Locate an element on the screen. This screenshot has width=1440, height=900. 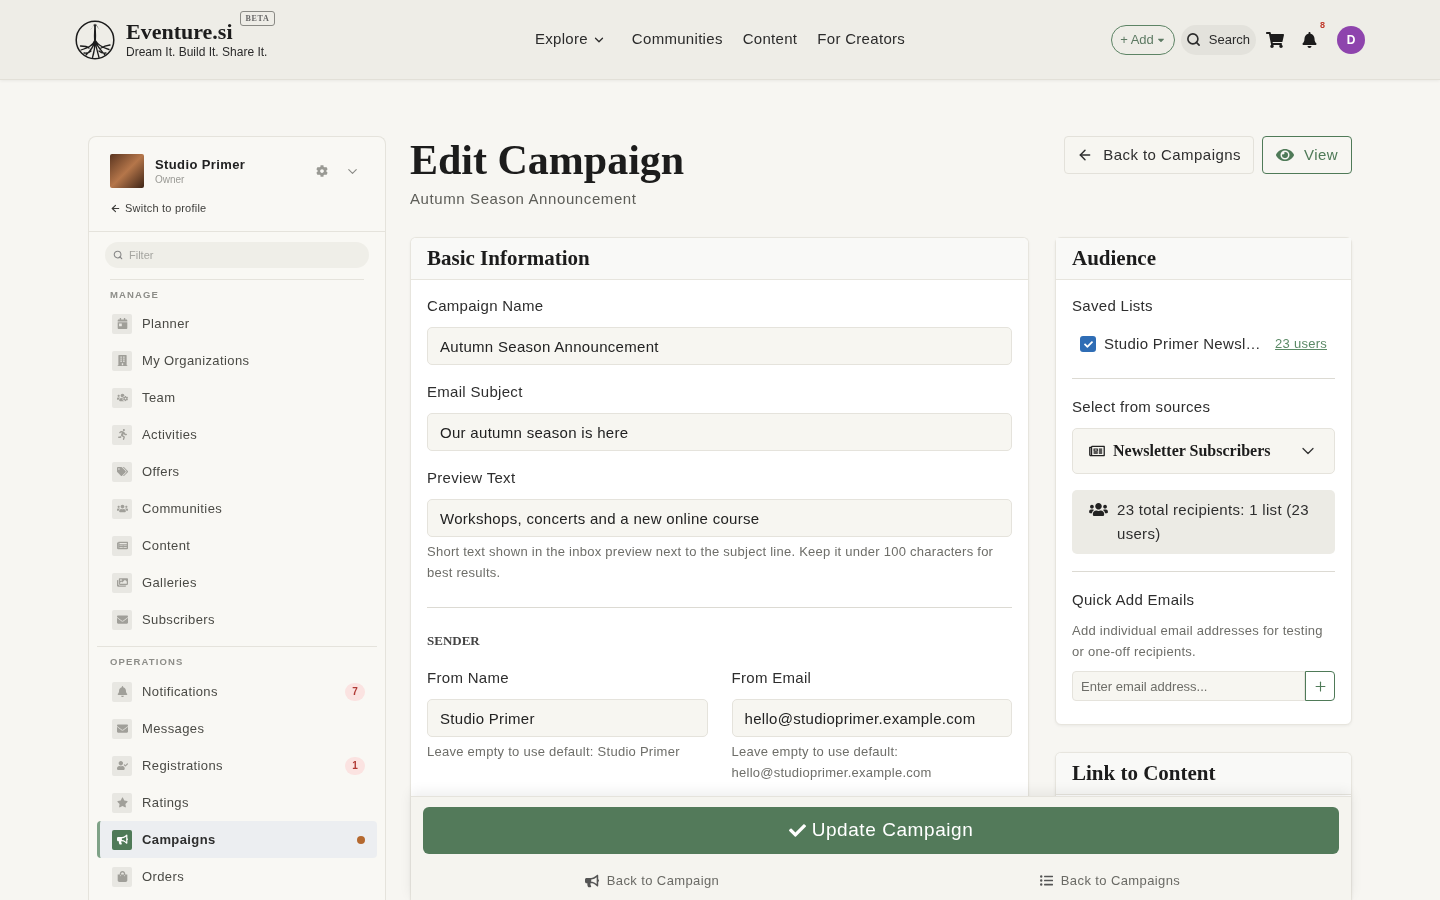
help-text: Leave empty to use default: hello@studioprimer.example.com is located at coordinates (832, 762).